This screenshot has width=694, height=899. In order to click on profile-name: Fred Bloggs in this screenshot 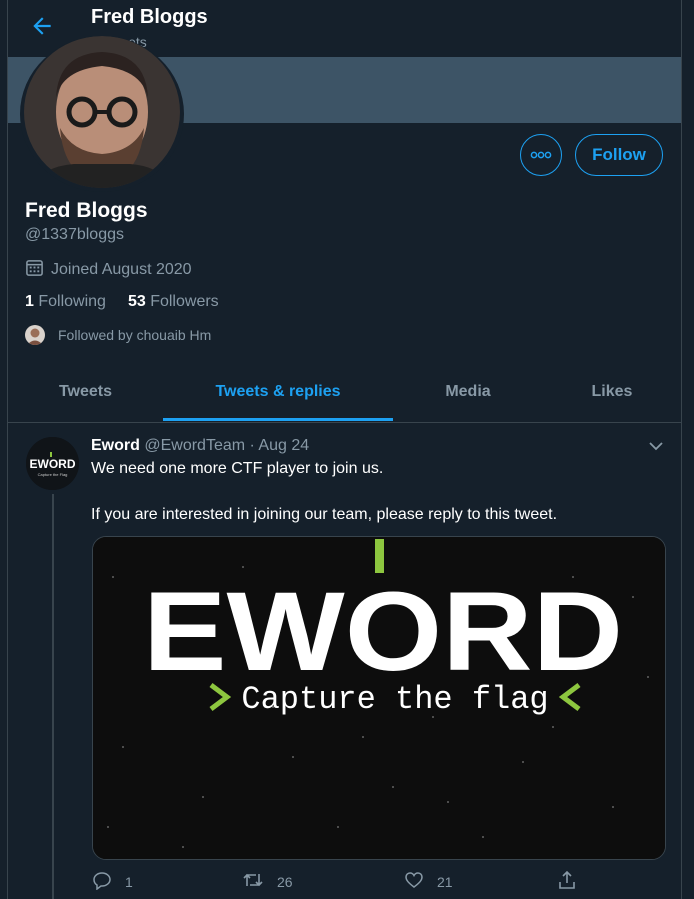, I will do `click(86, 210)`.